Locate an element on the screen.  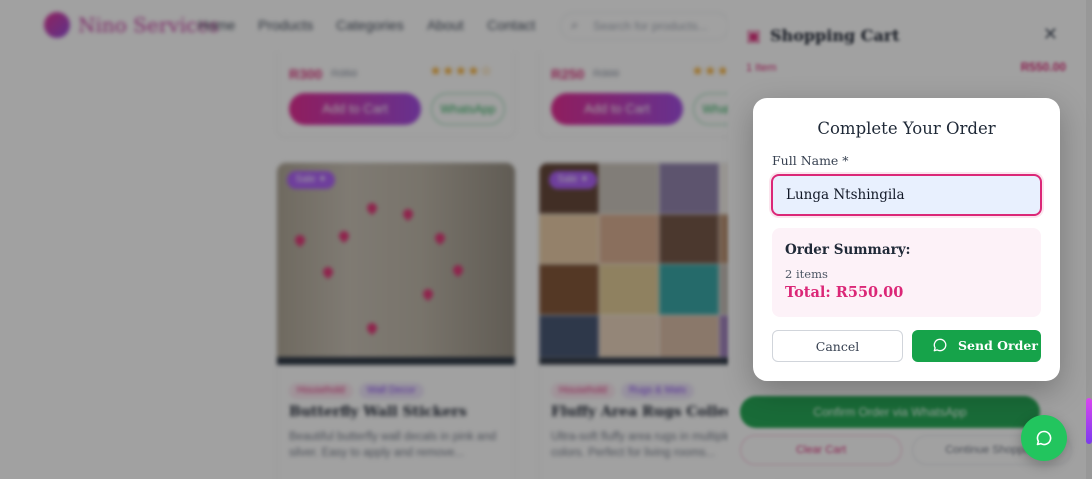
modal-title: Complete Your Order is located at coordinates (906, 128).